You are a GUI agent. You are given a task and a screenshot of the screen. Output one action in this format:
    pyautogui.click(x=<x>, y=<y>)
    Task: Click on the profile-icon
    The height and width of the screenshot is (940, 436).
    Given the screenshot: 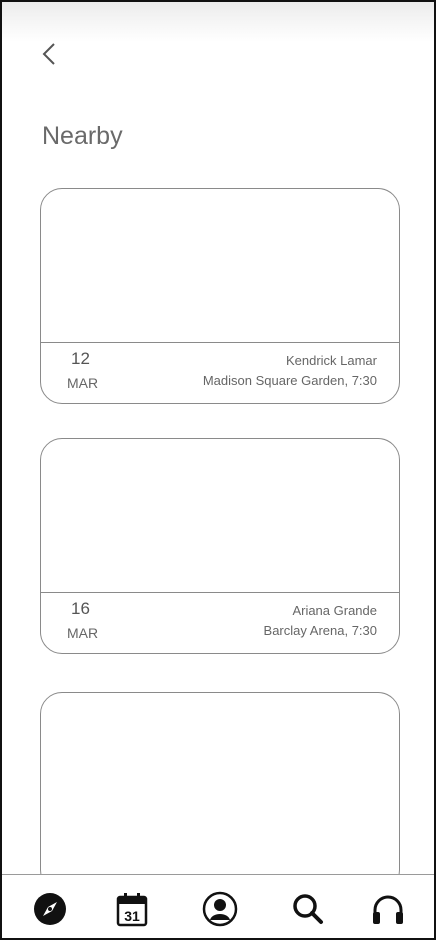 What is the action you would take?
    pyautogui.click(x=220, y=909)
    